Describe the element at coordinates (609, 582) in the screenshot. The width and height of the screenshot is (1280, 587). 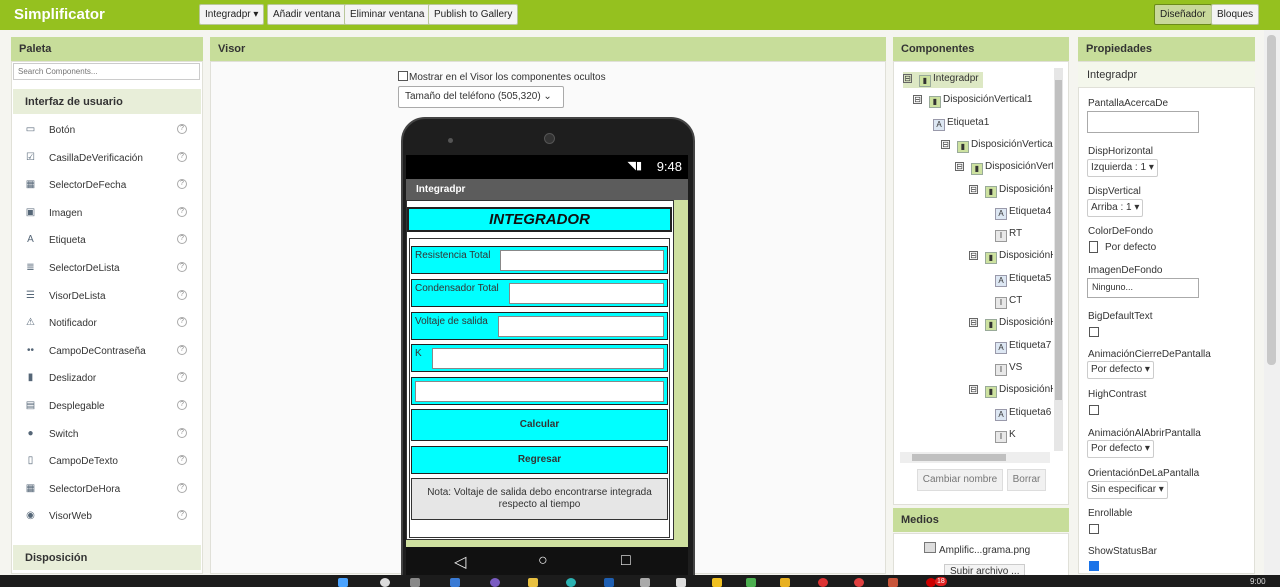
I see `store-icon` at that location.